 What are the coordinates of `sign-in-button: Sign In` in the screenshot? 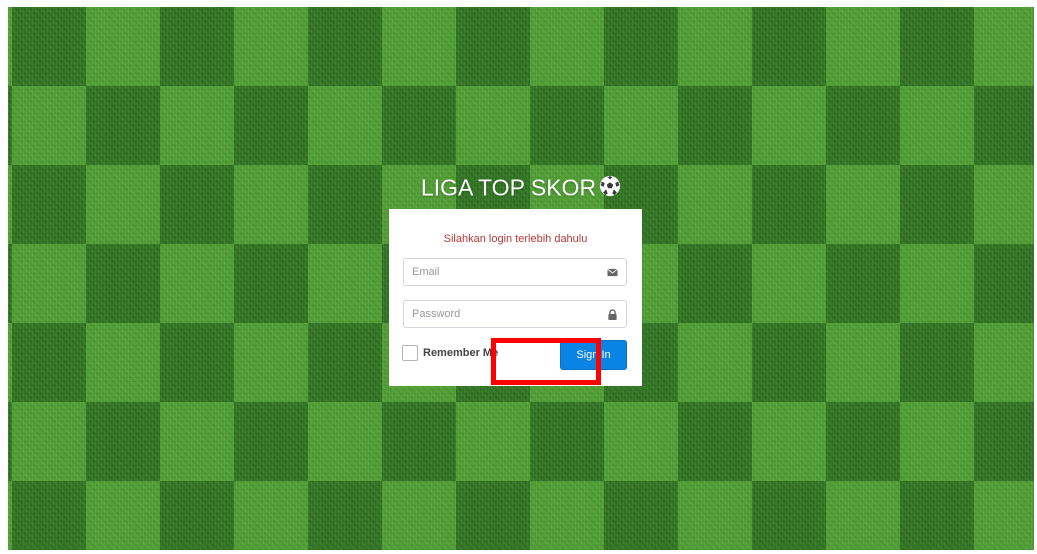 It's located at (593, 355).